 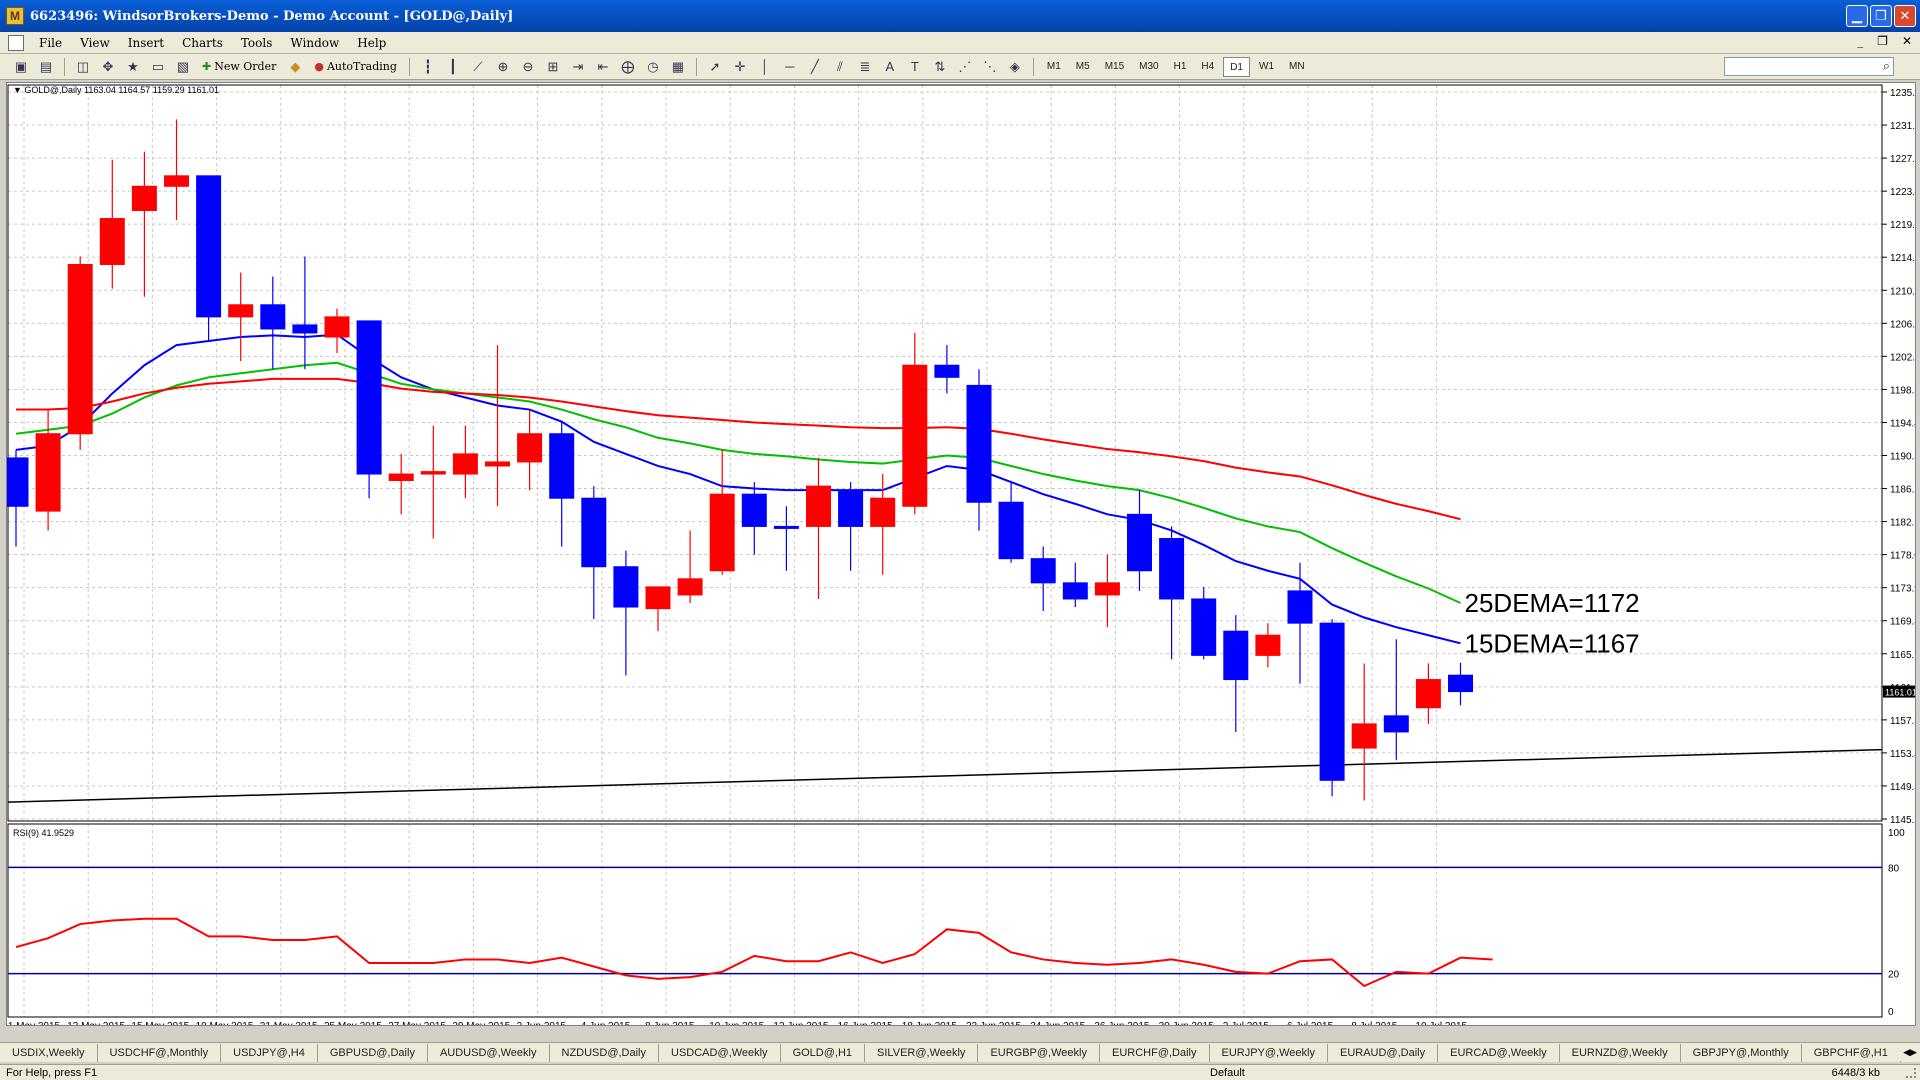 I want to click on period-d1: D1, so click(x=1236, y=66).